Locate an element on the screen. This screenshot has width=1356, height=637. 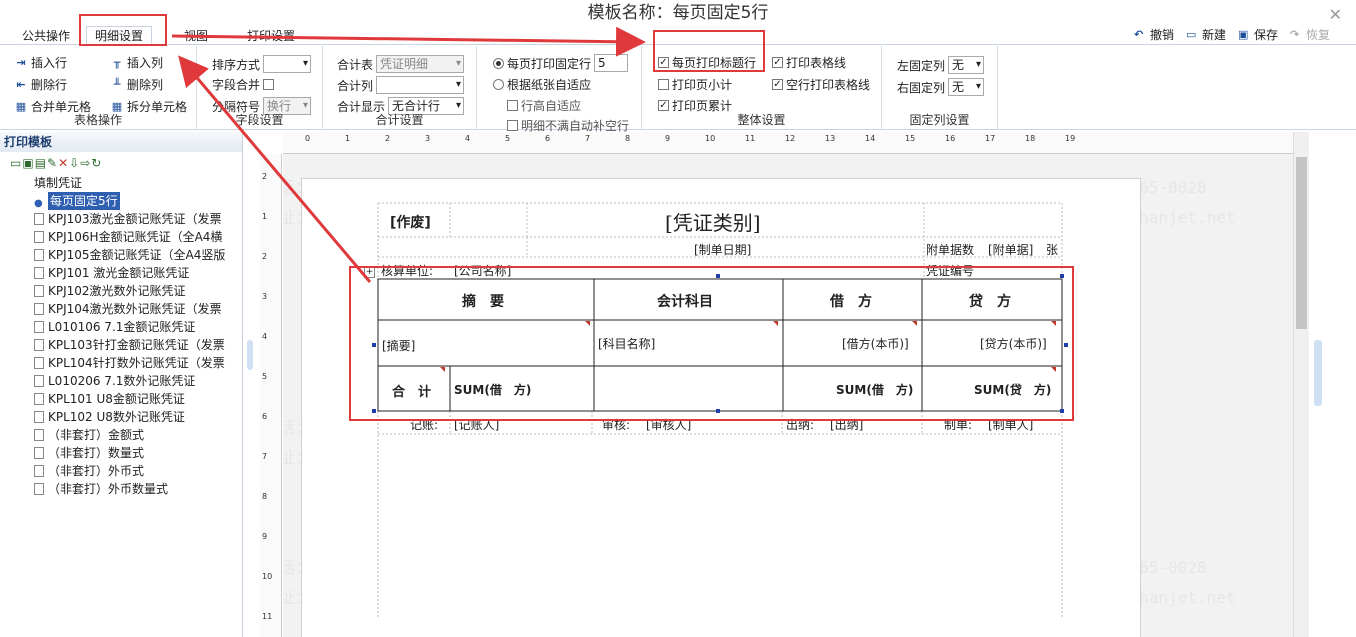
void-field: [作废] is located at coordinates (410, 222).